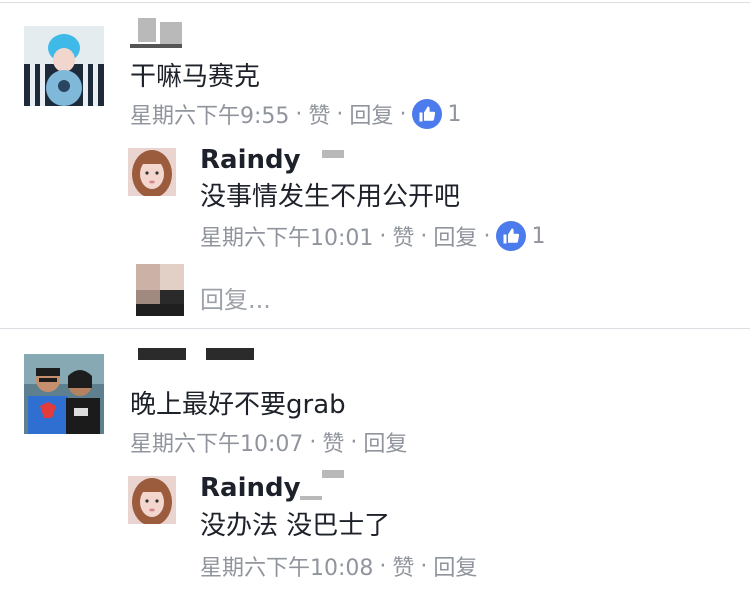 Image resolution: width=750 pixels, height=593 pixels. I want to click on comment-timestamp: 星期六下午9:55, so click(209, 114).